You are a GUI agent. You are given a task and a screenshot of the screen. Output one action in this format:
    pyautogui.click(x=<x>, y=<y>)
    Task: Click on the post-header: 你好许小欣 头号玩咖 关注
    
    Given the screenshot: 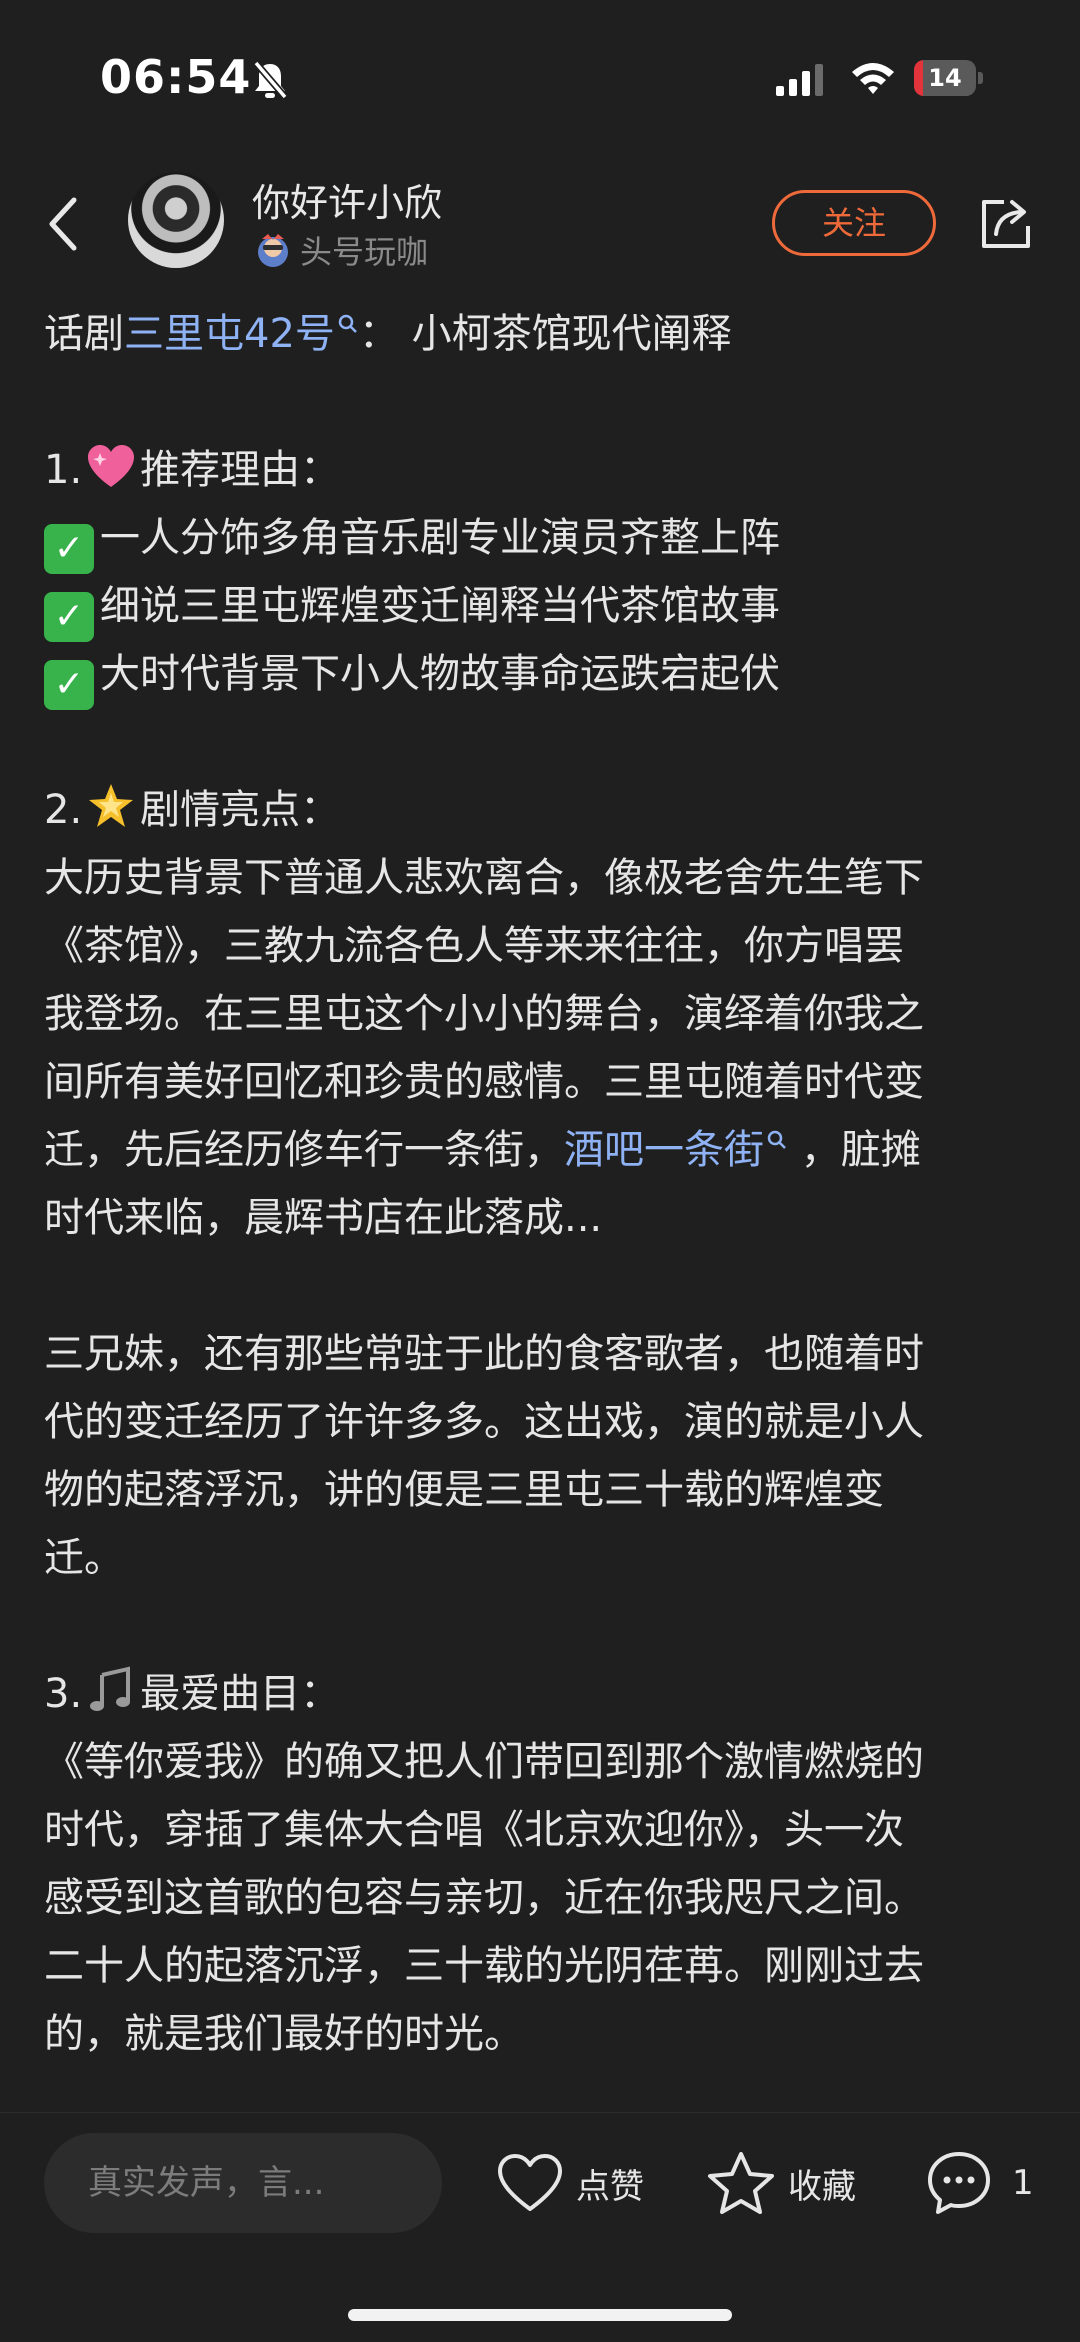 What is the action you would take?
    pyautogui.click(x=540, y=225)
    